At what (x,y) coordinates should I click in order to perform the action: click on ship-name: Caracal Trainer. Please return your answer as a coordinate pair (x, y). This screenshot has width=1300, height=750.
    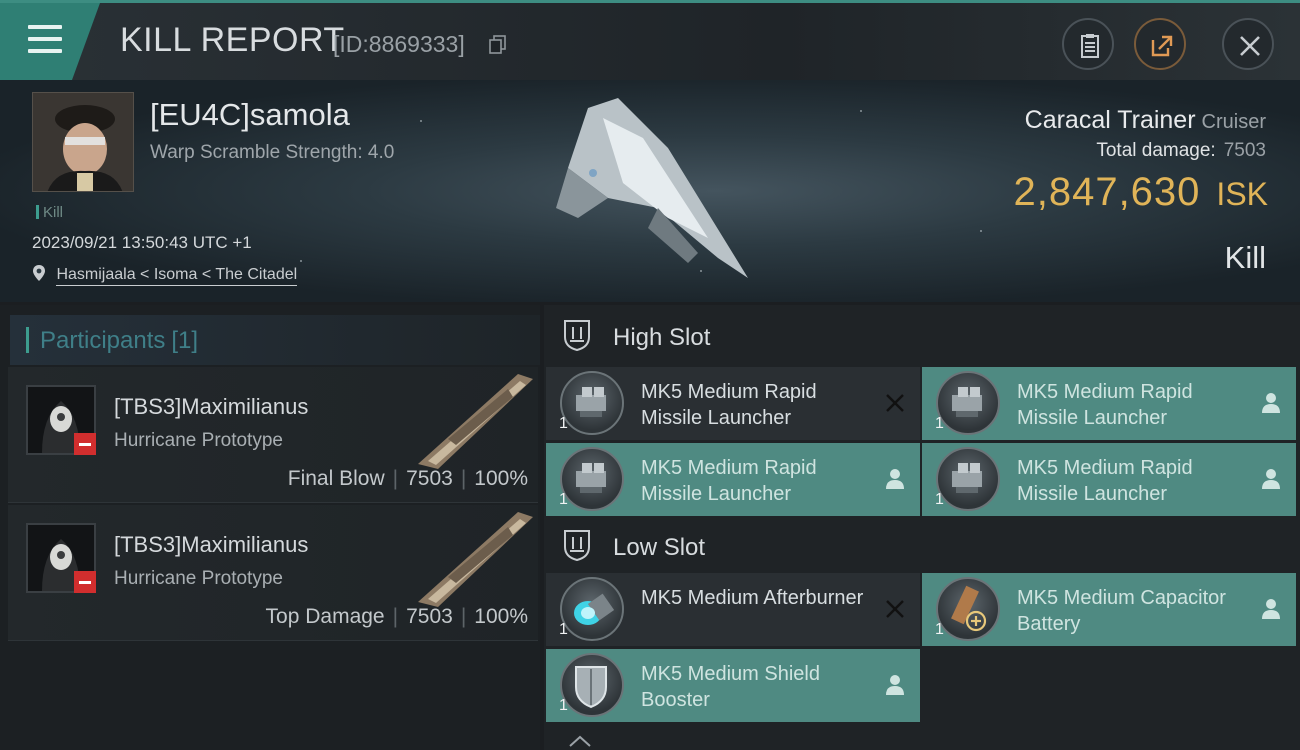
    Looking at the image, I should click on (1110, 120).